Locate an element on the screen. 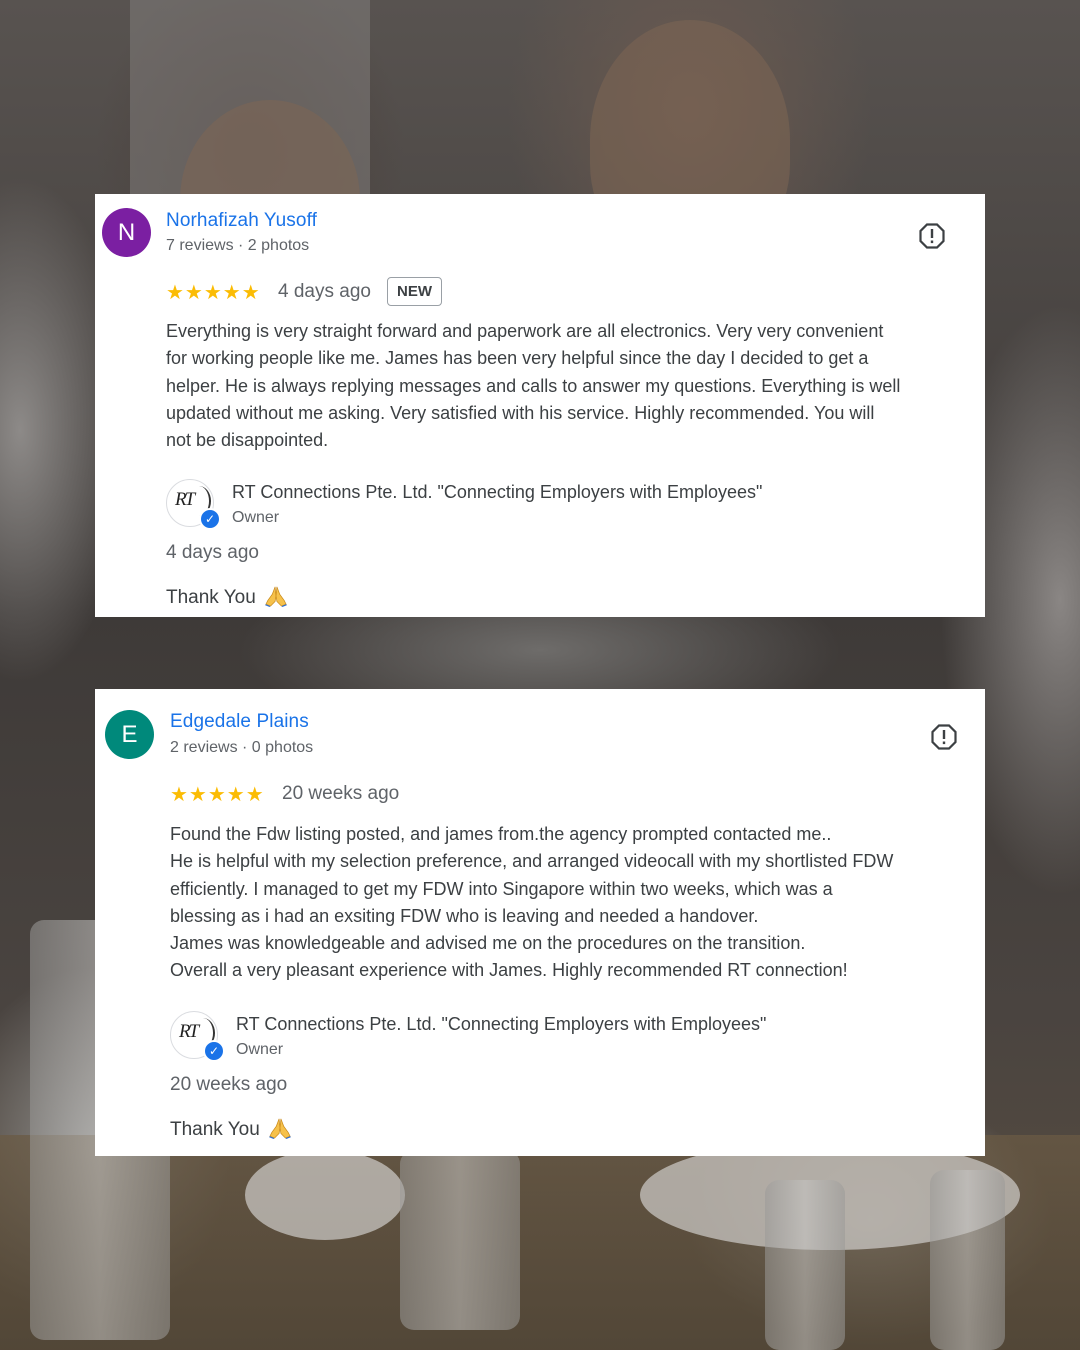 The height and width of the screenshot is (1350, 1080). reviewer-meta: 7 reviews · 2 photos is located at coordinates (238, 245).